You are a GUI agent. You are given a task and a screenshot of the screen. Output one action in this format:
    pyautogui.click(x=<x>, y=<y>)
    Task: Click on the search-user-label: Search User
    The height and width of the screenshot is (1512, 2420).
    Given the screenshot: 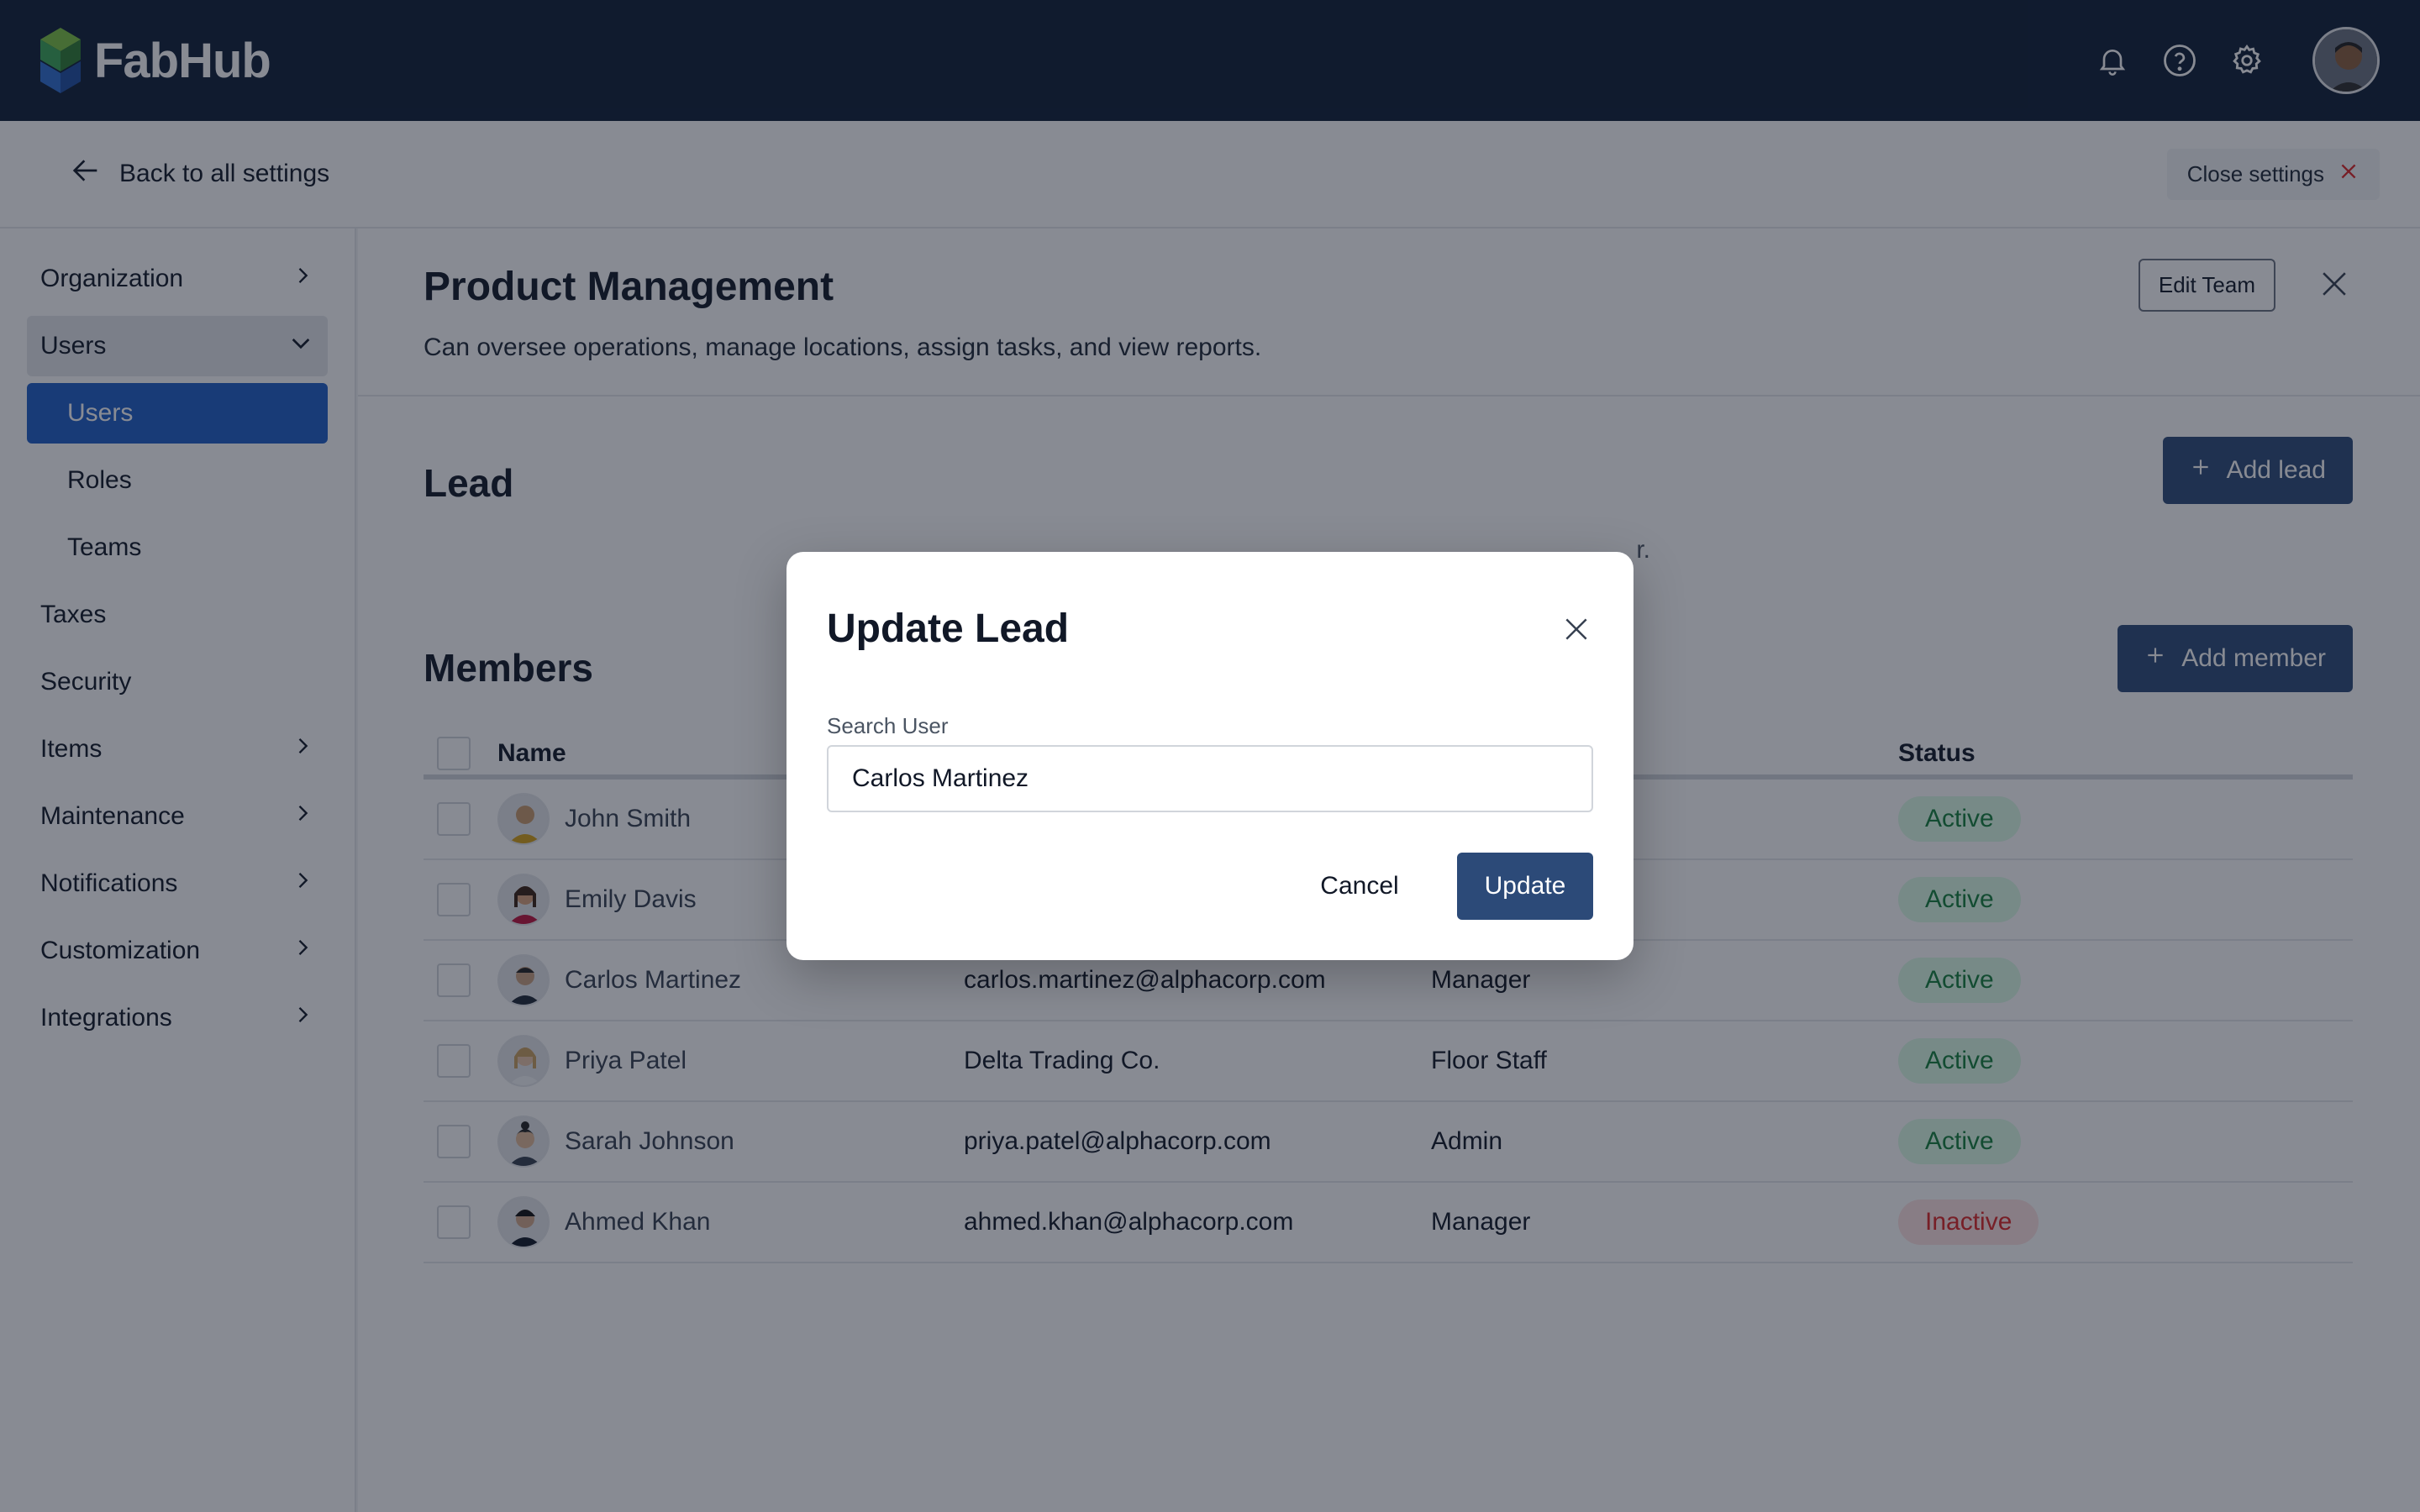 What is the action you would take?
    pyautogui.click(x=888, y=725)
    